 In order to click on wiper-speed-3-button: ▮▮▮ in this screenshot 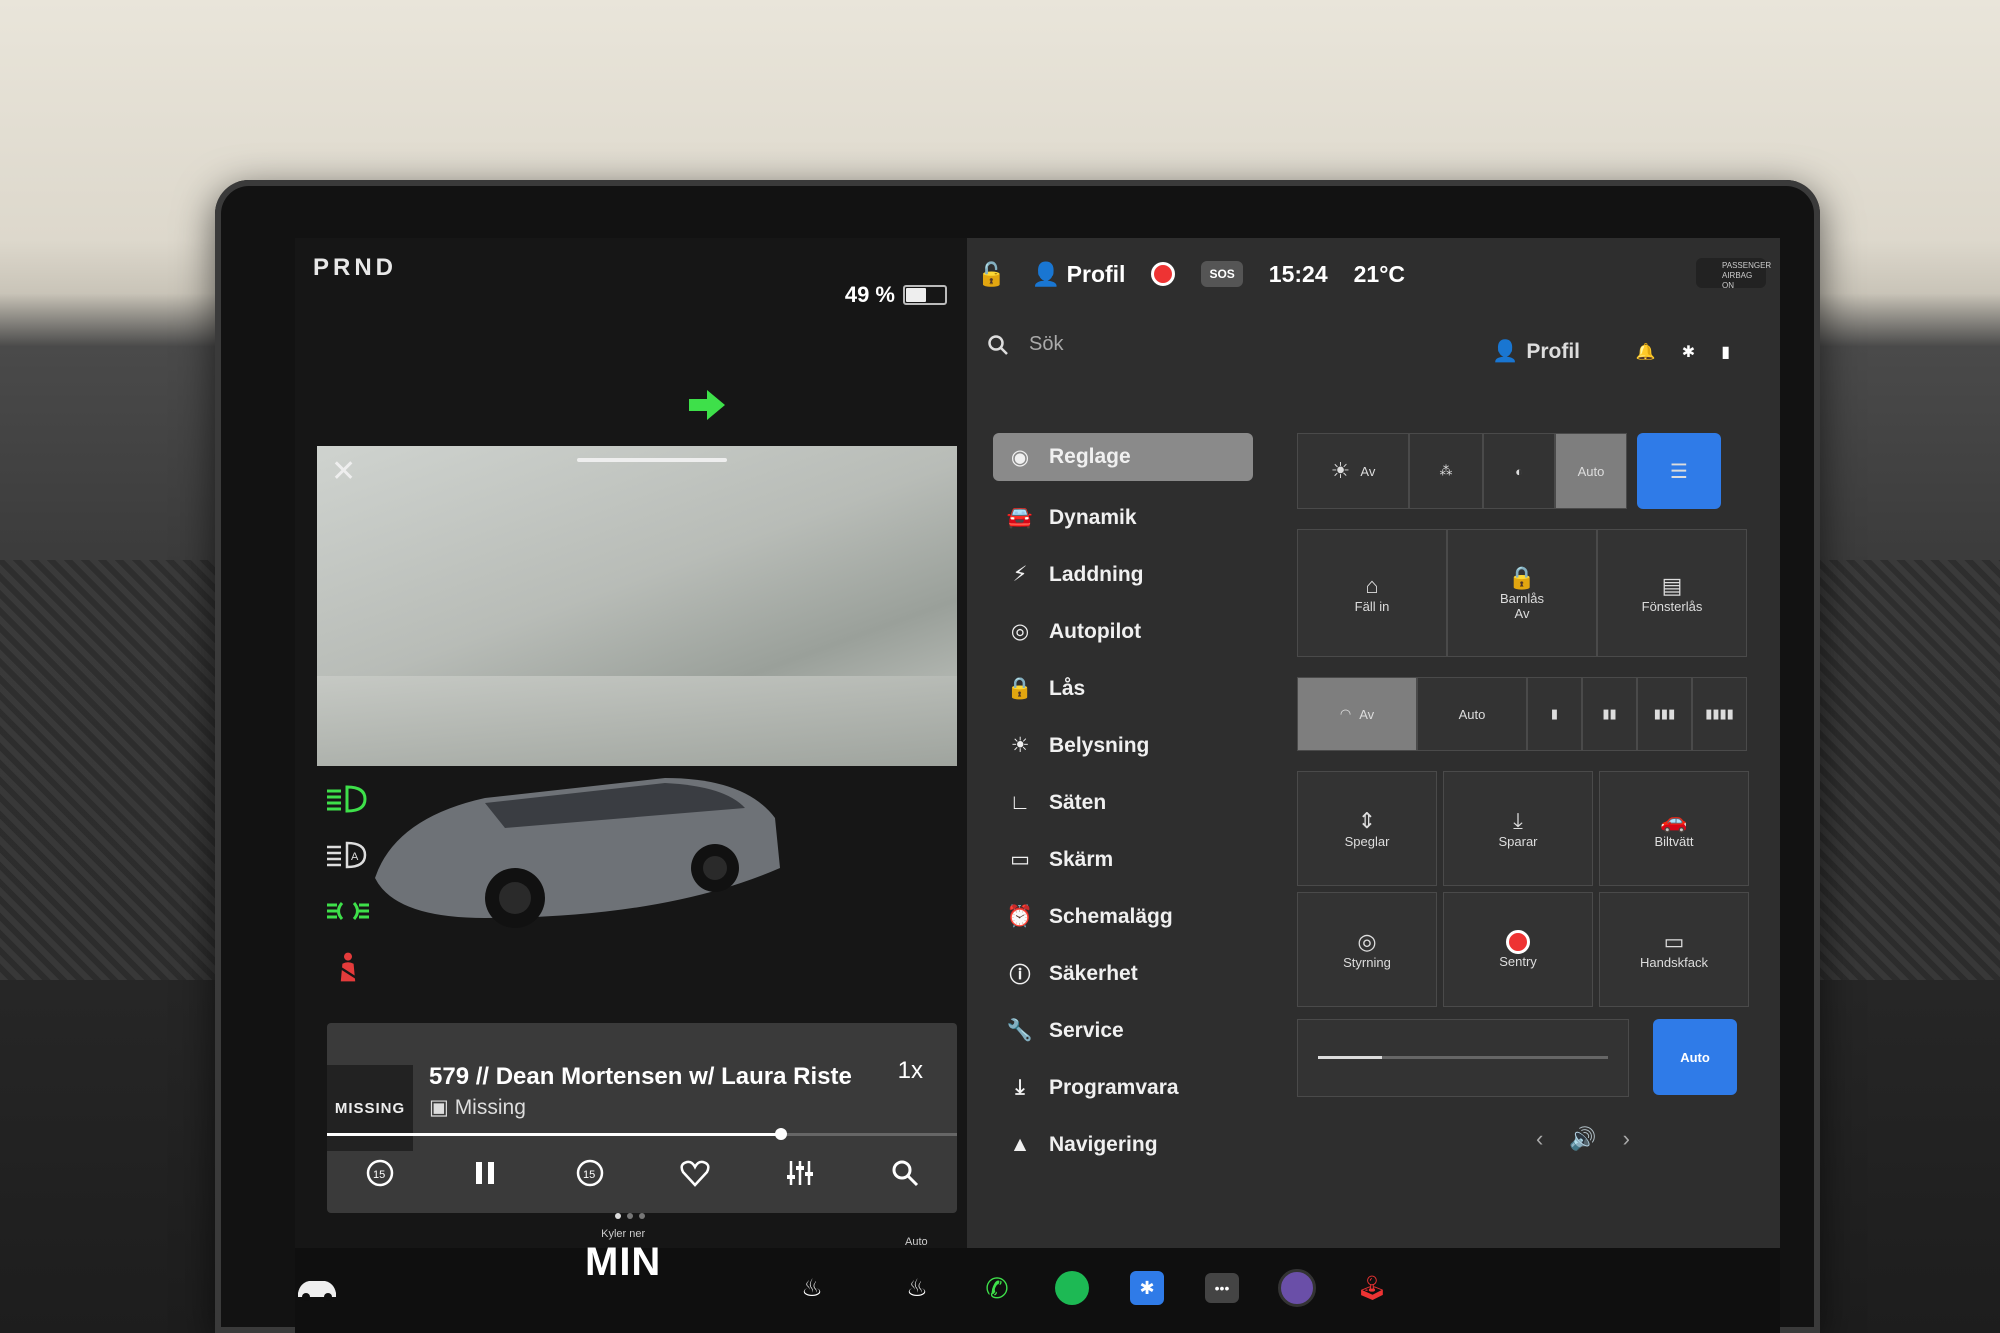, I will do `click(1664, 714)`.